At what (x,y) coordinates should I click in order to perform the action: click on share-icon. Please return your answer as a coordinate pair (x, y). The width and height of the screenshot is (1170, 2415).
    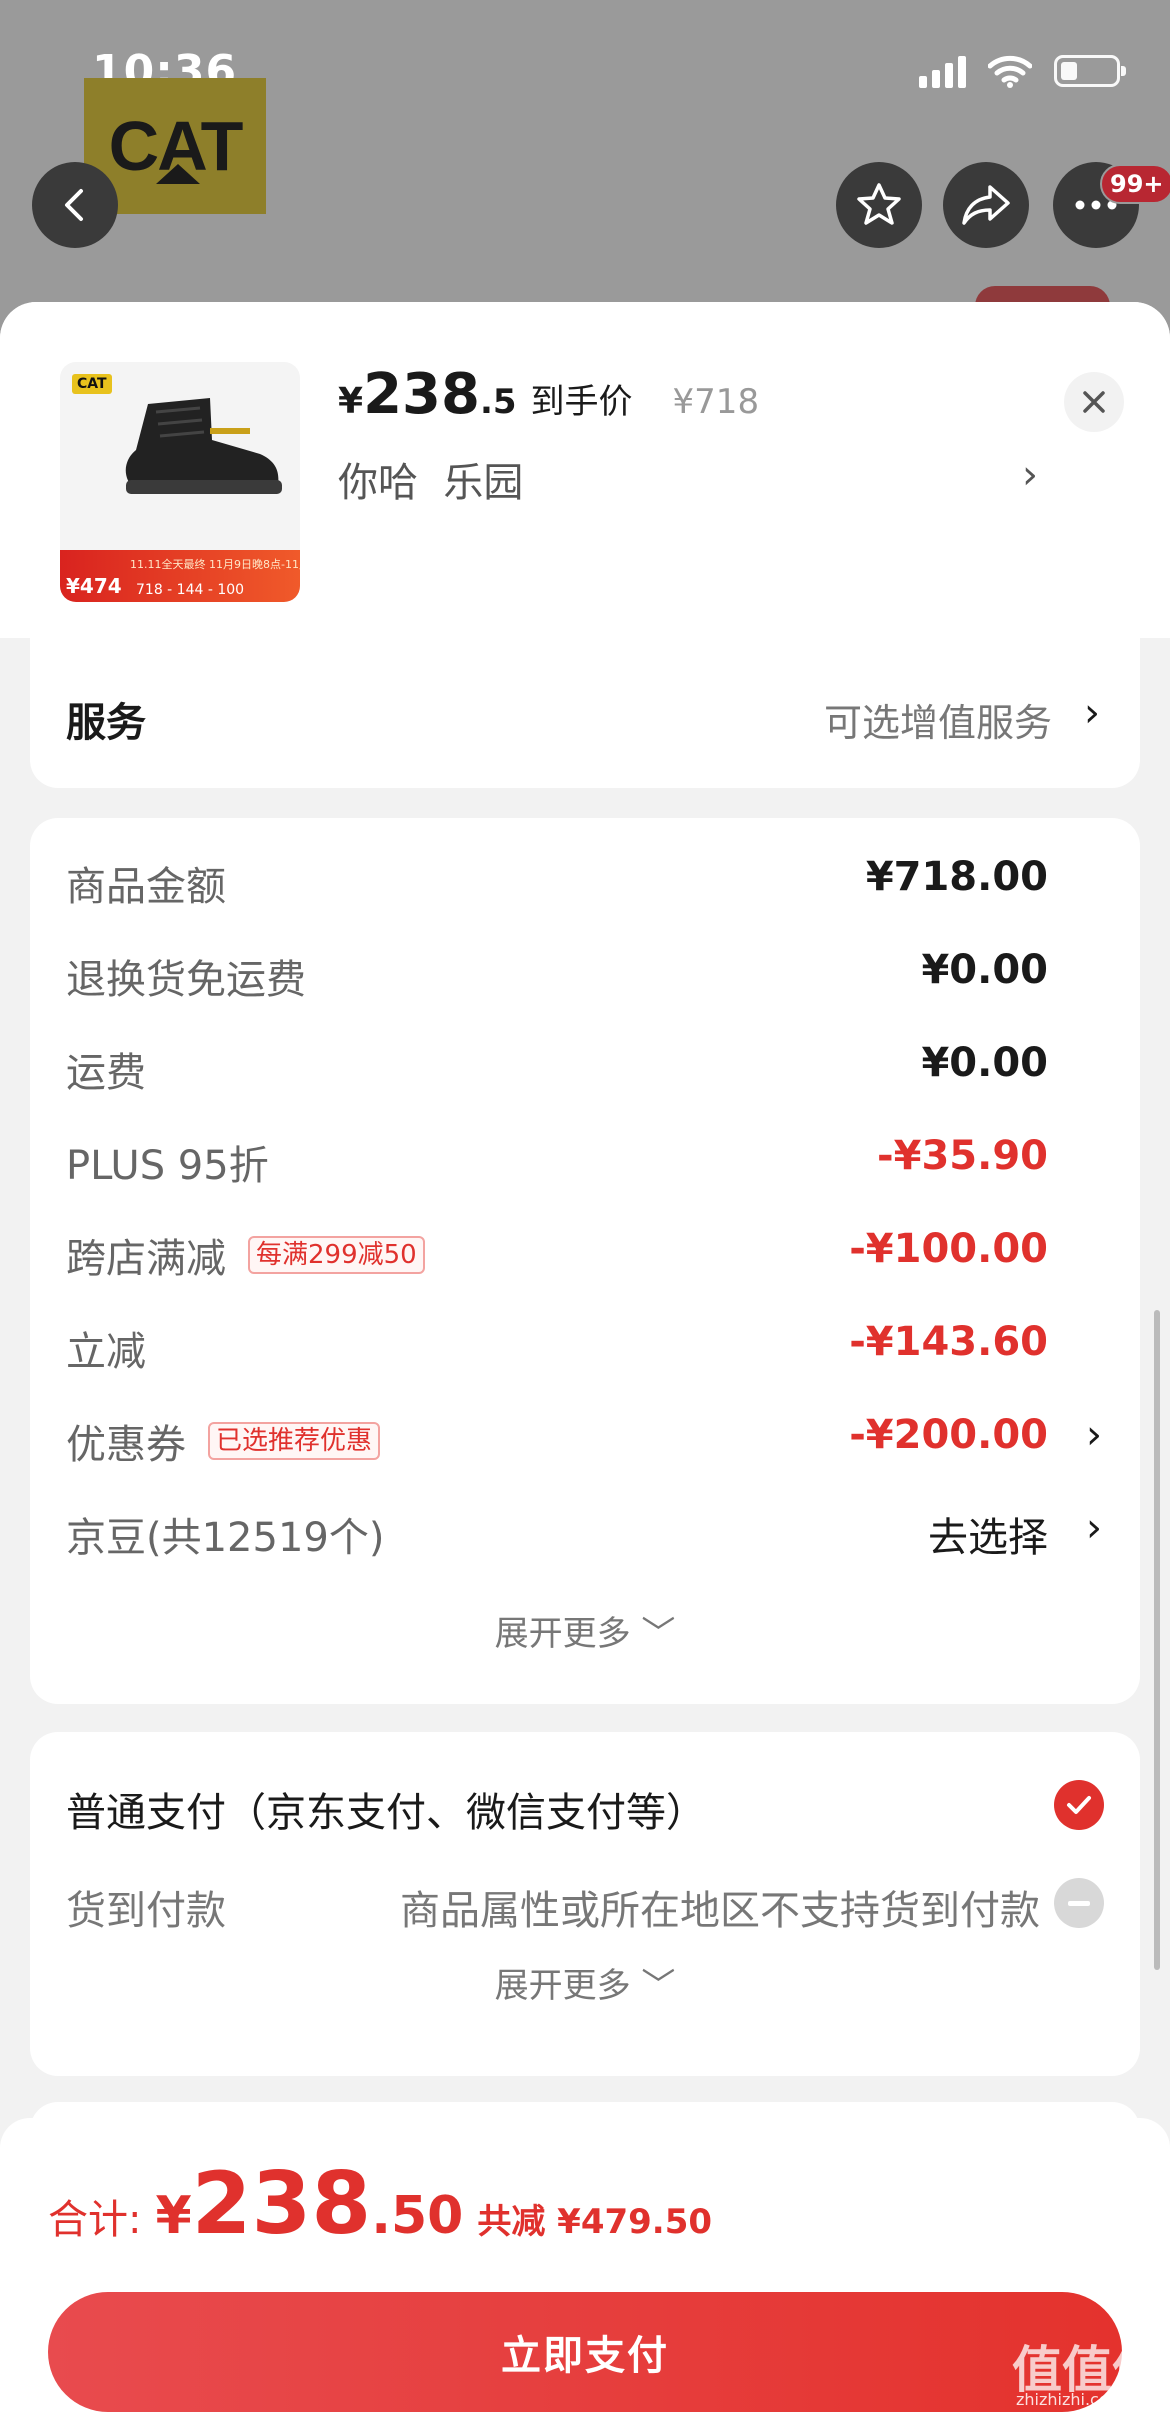
    Looking at the image, I should click on (986, 205).